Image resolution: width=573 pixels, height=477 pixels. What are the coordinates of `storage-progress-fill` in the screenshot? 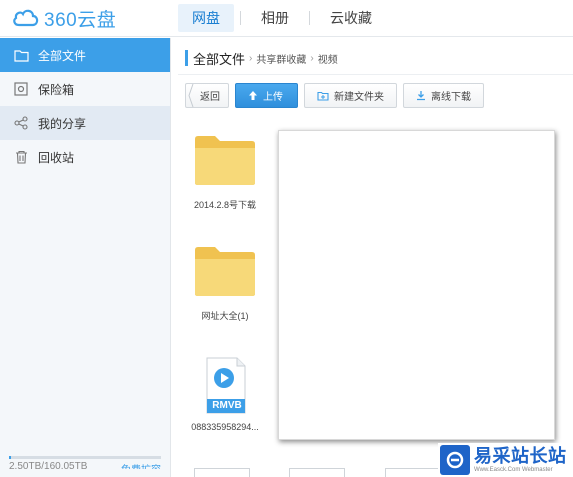 It's located at (10, 457).